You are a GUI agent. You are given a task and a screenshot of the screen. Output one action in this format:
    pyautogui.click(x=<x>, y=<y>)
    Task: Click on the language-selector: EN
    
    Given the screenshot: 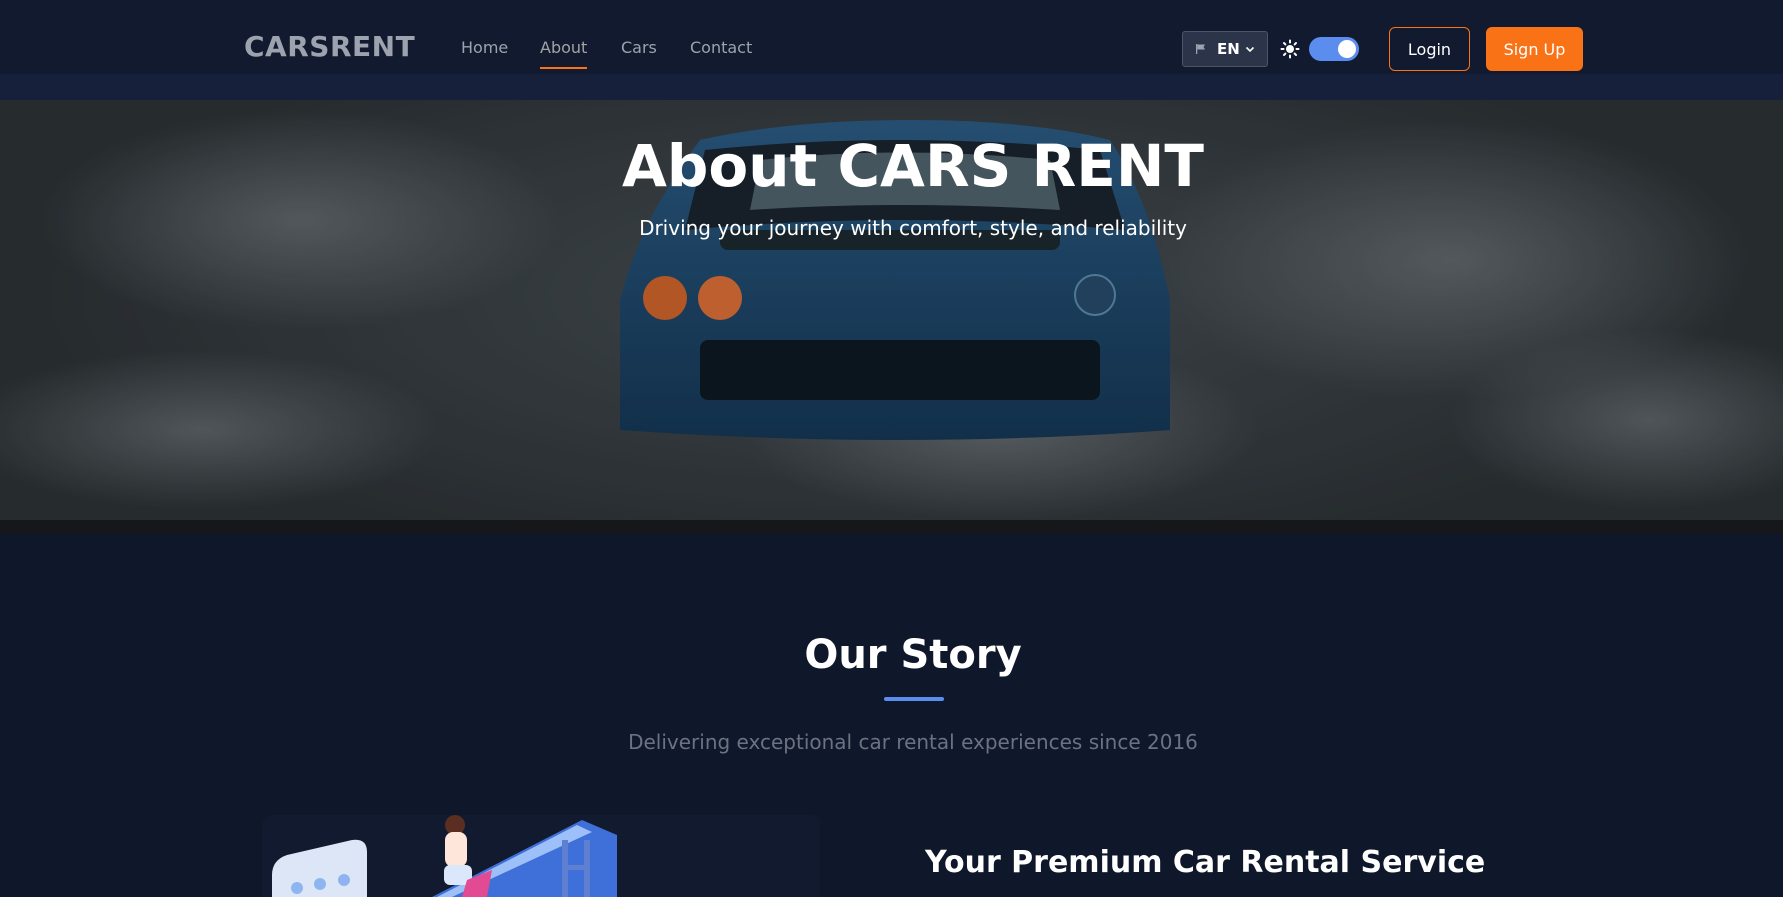 What is the action you would take?
    pyautogui.click(x=1225, y=49)
    